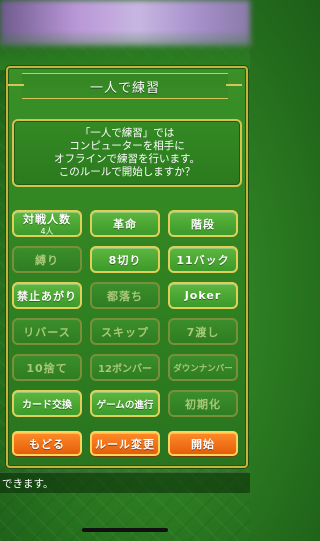  I want to click on info-text: できます。, so click(28, 483).